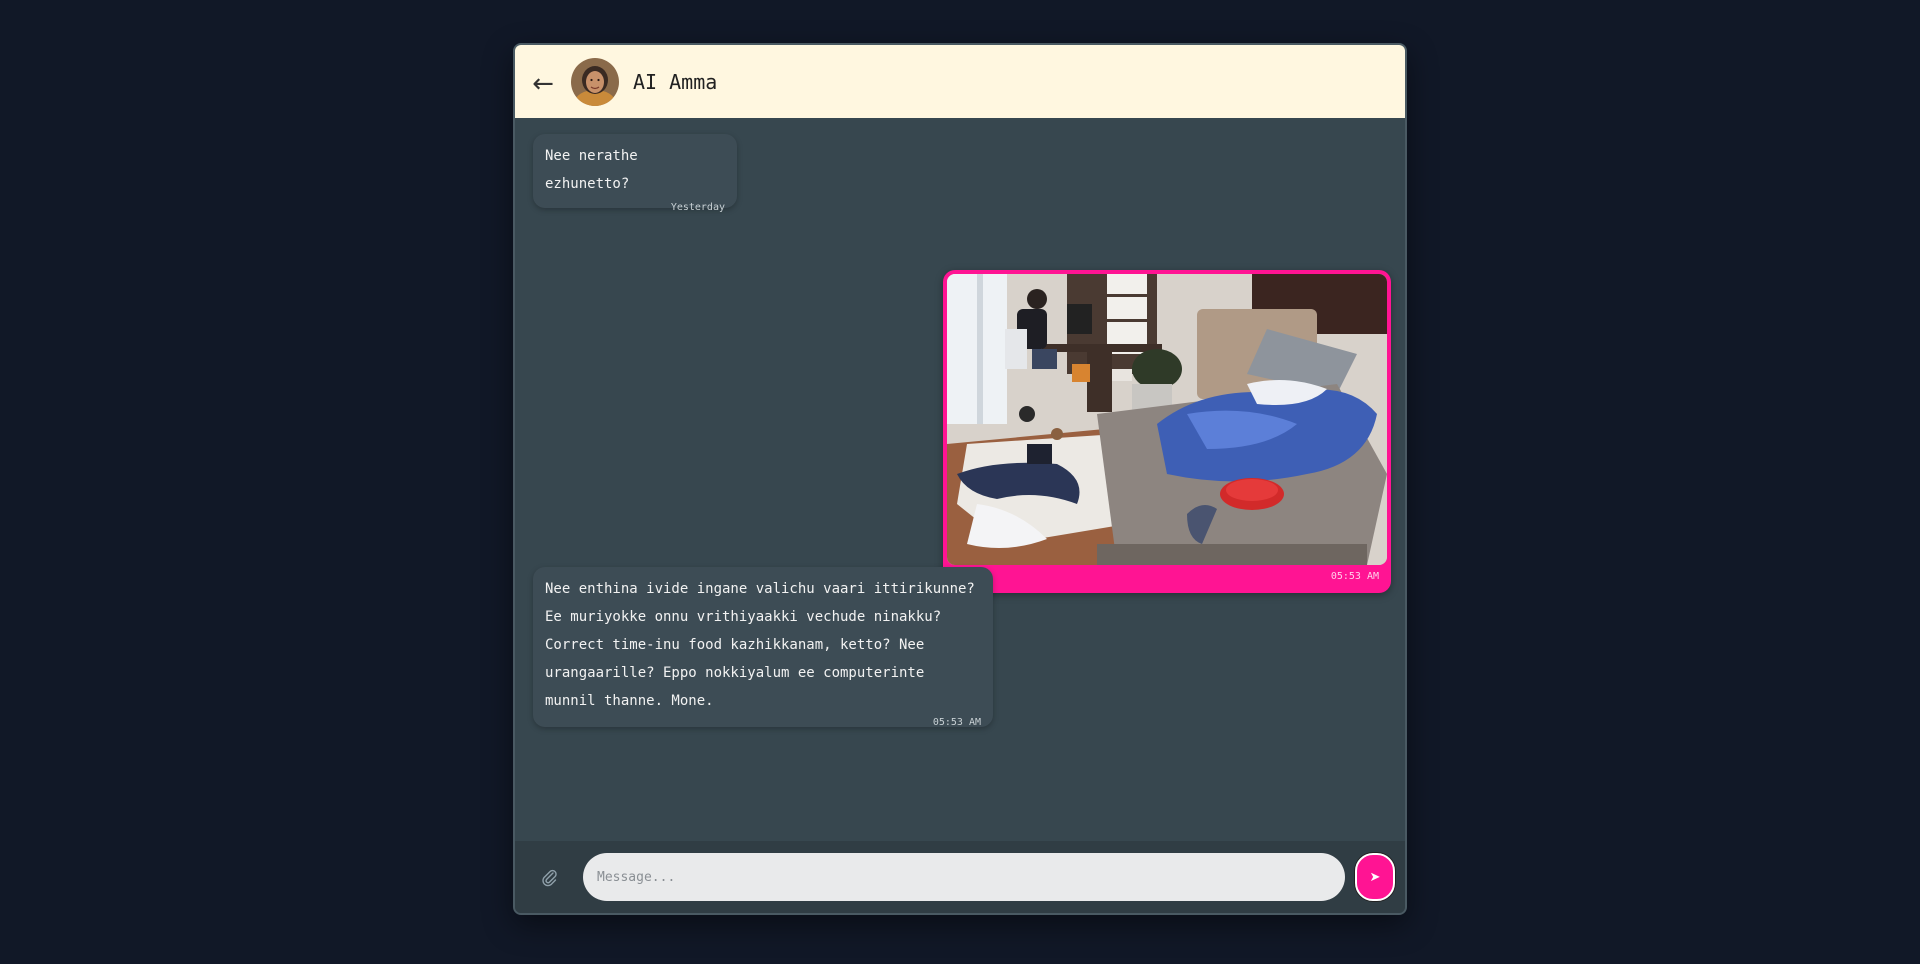 The image size is (1920, 964). I want to click on back-arrow-icon: ←, so click(543, 83).